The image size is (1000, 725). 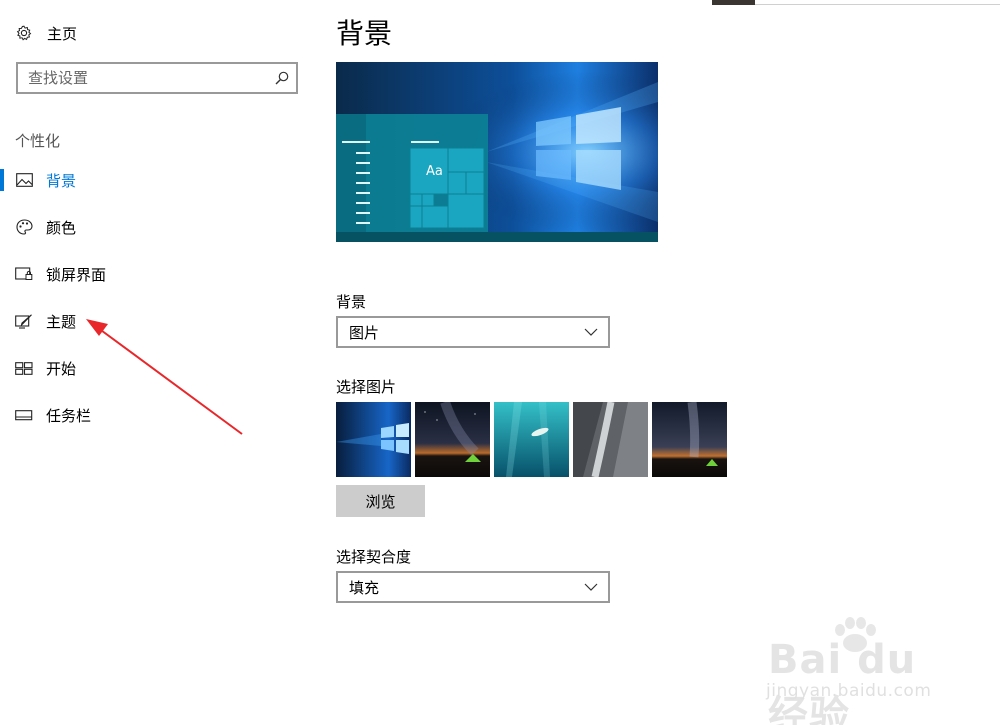 I want to click on sidebar-item-label: 主题, so click(x=61, y=321).